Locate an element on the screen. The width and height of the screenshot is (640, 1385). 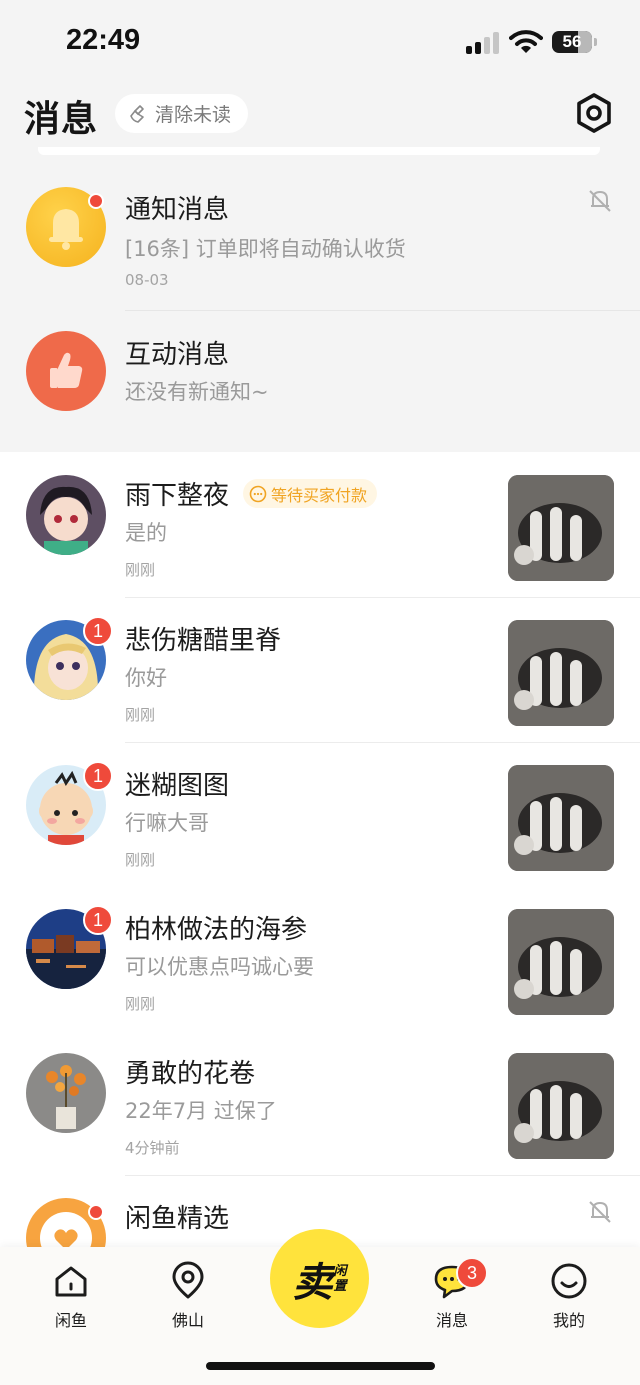
clear-unread-button: 清除未读 is located at coordinates (181, 113).